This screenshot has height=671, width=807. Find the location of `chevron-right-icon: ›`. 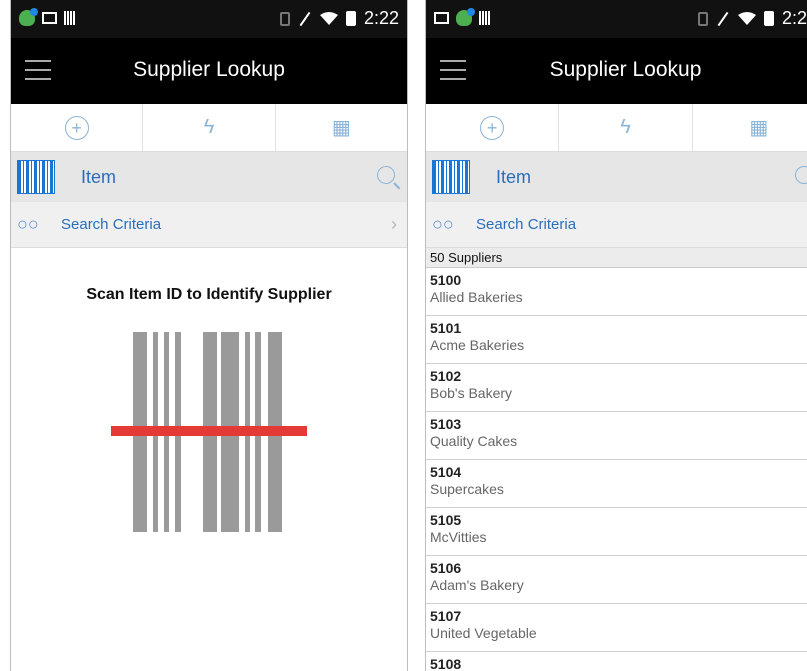

chevron-right-icon: › is located at coordinates (394, 224).